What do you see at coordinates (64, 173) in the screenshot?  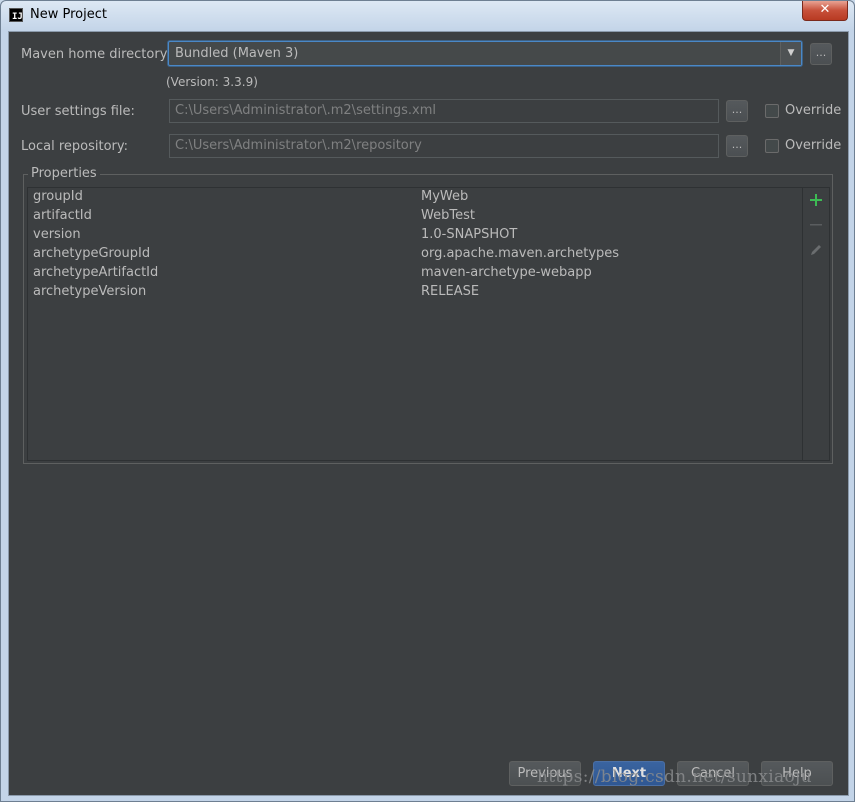 I see `properties-title: Properties` at bounding box center [64, 173].